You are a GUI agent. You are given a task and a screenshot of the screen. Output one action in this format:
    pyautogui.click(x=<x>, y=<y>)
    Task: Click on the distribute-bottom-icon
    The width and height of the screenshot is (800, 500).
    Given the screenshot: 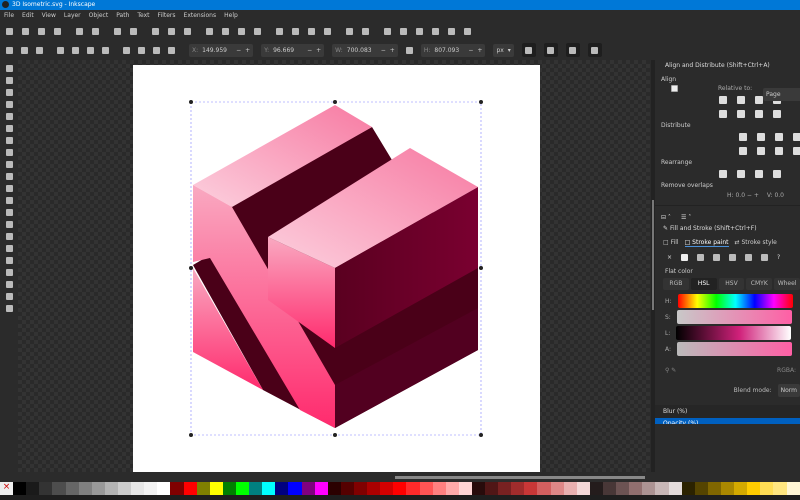 What is the action you would take?
    pyautogui.click(x=779, y=151)
    